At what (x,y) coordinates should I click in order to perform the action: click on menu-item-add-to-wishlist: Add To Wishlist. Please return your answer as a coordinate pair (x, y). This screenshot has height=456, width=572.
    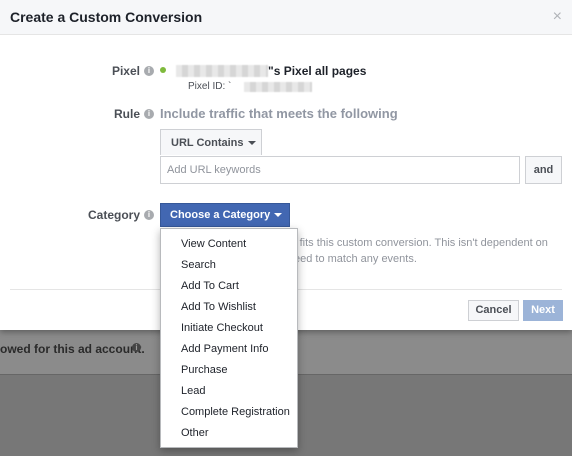
    Looking at the image, I should click on (229, 307).